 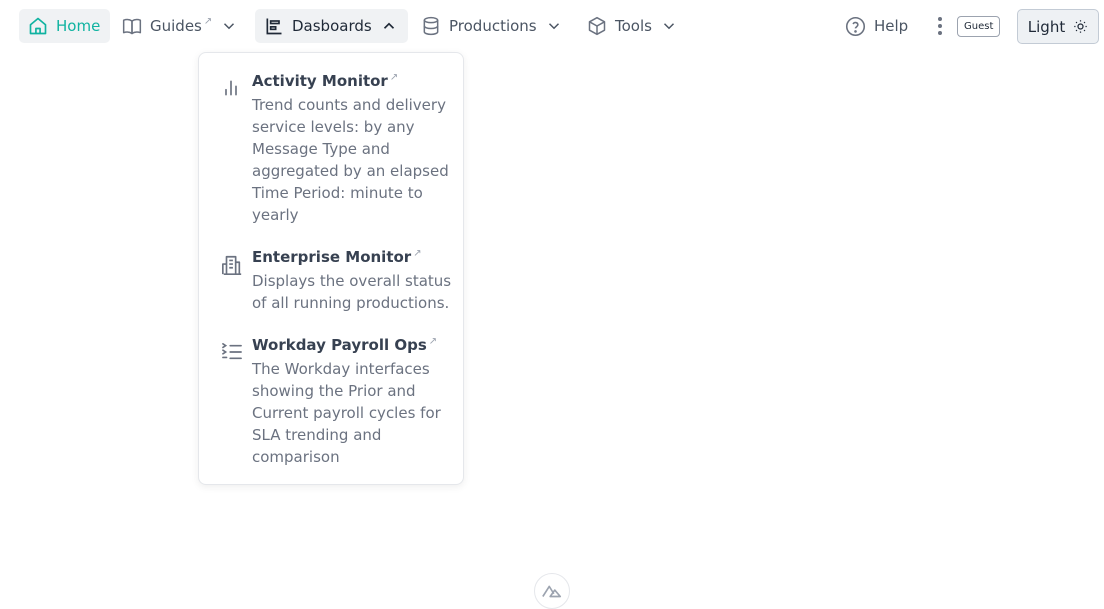 I want to click on mountain-logo-icon, so click(x=552, y=591).